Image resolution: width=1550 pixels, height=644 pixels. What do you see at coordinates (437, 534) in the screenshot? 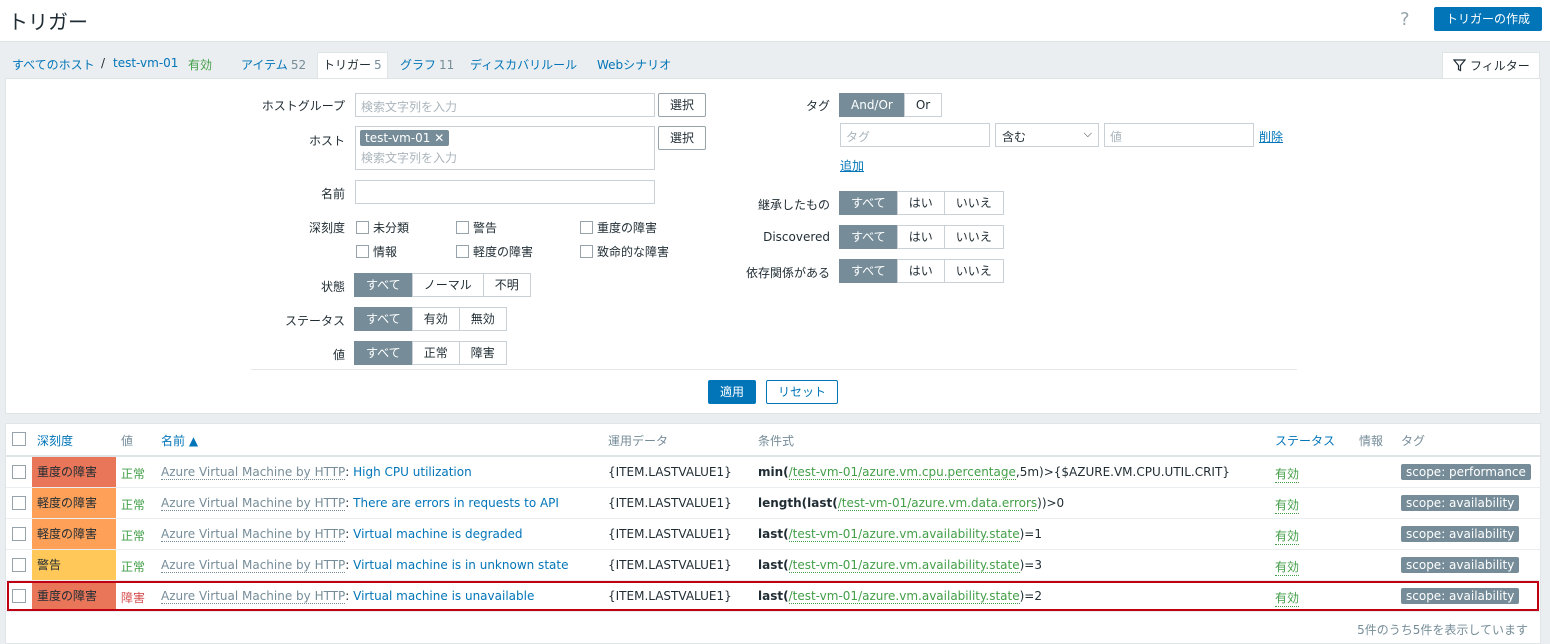
I see `trigger-name-link: Virtual machine is degraded` at bounding box center [437, 534].